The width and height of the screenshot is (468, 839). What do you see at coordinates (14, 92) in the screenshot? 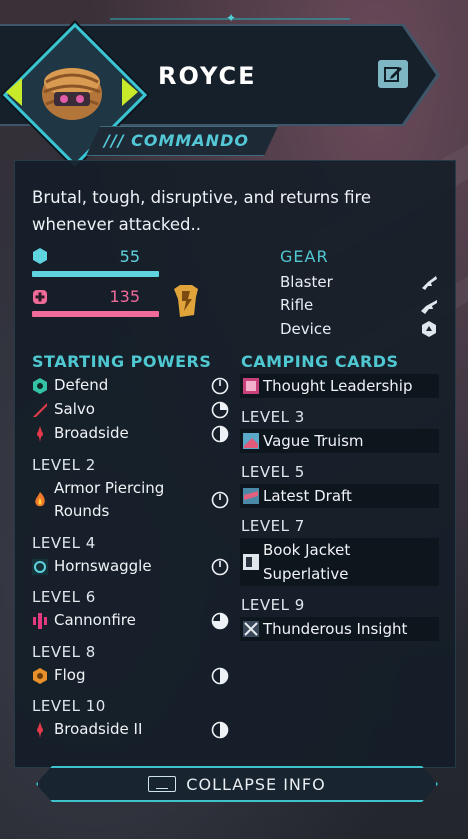
I see `previous-character-icon` at bounding box center [14, 92].